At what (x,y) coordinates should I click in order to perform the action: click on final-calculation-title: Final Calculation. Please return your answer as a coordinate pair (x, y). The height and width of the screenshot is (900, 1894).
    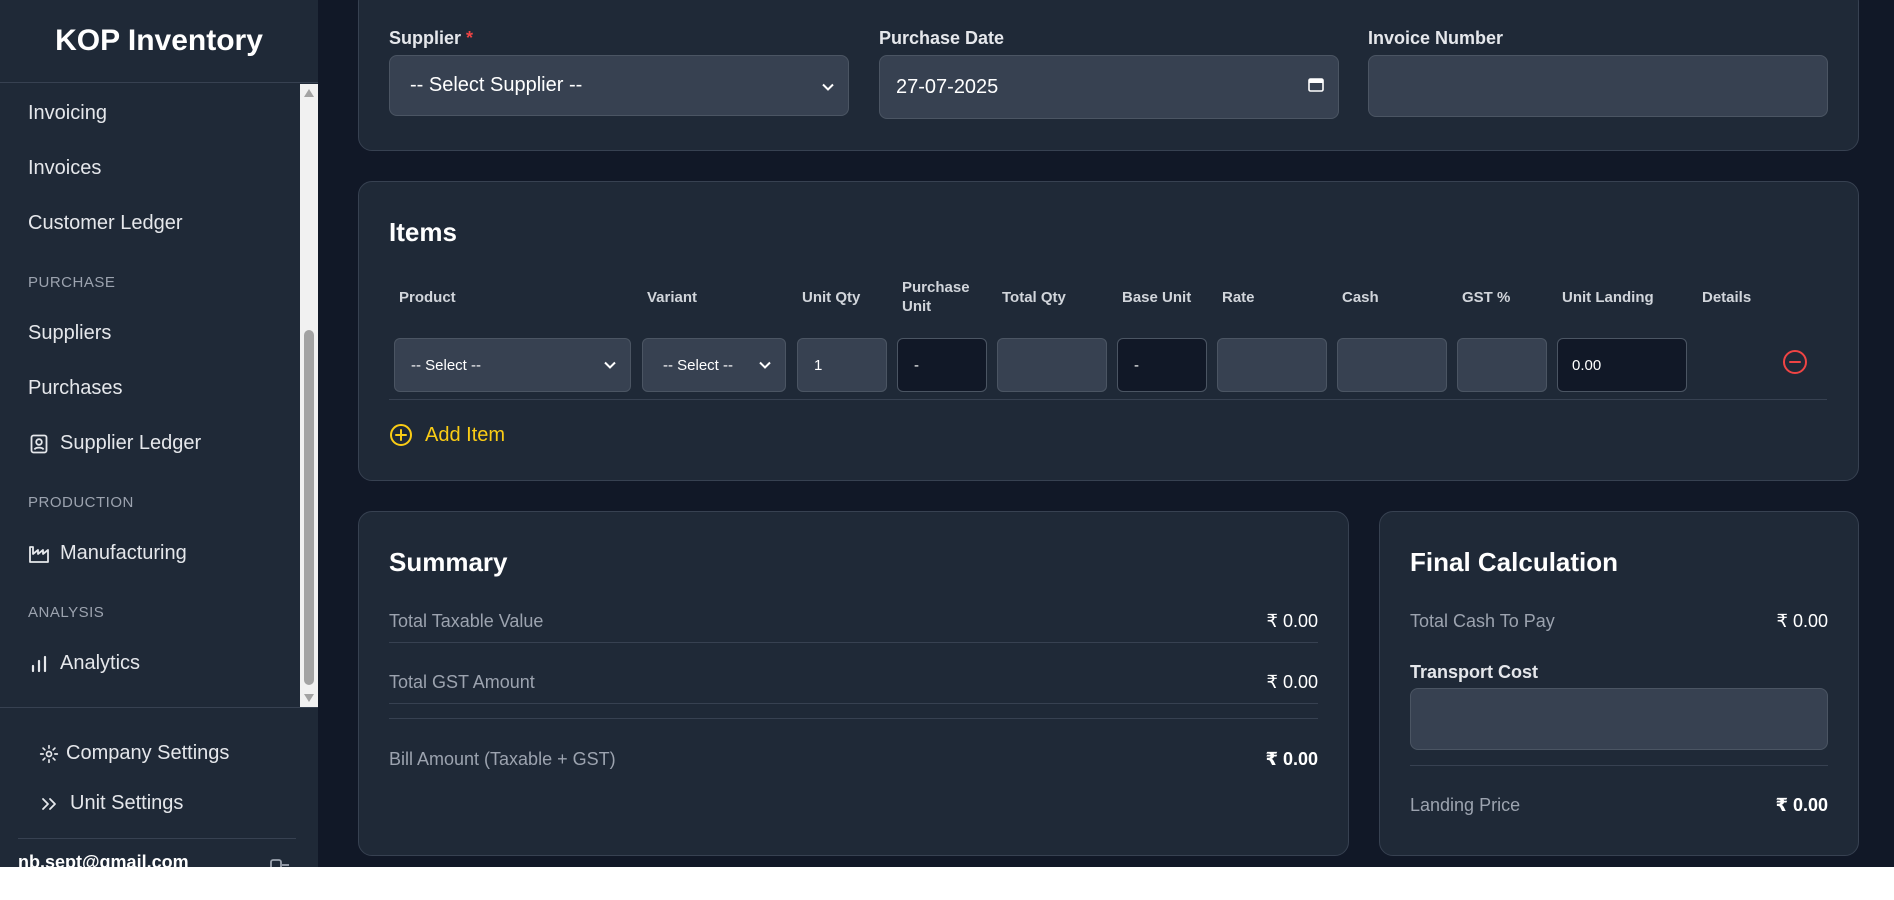
    Looking at the image, I should click on (1514, 562).